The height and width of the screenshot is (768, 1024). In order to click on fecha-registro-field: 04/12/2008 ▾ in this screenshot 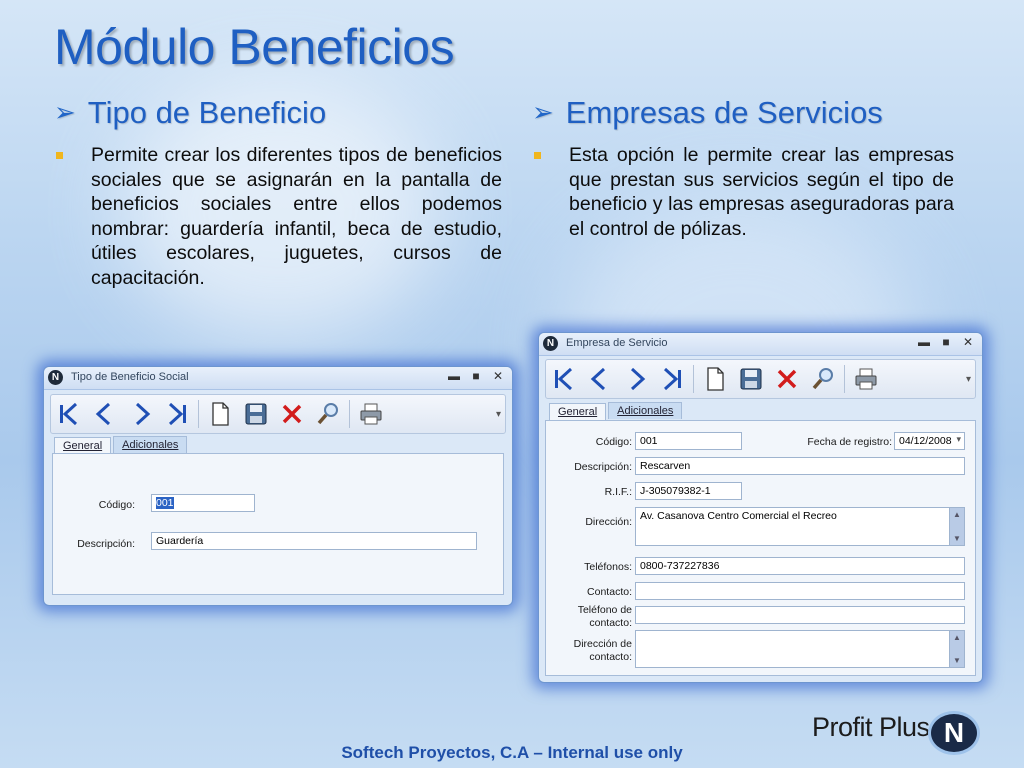, I will do `click(929, 441)`.